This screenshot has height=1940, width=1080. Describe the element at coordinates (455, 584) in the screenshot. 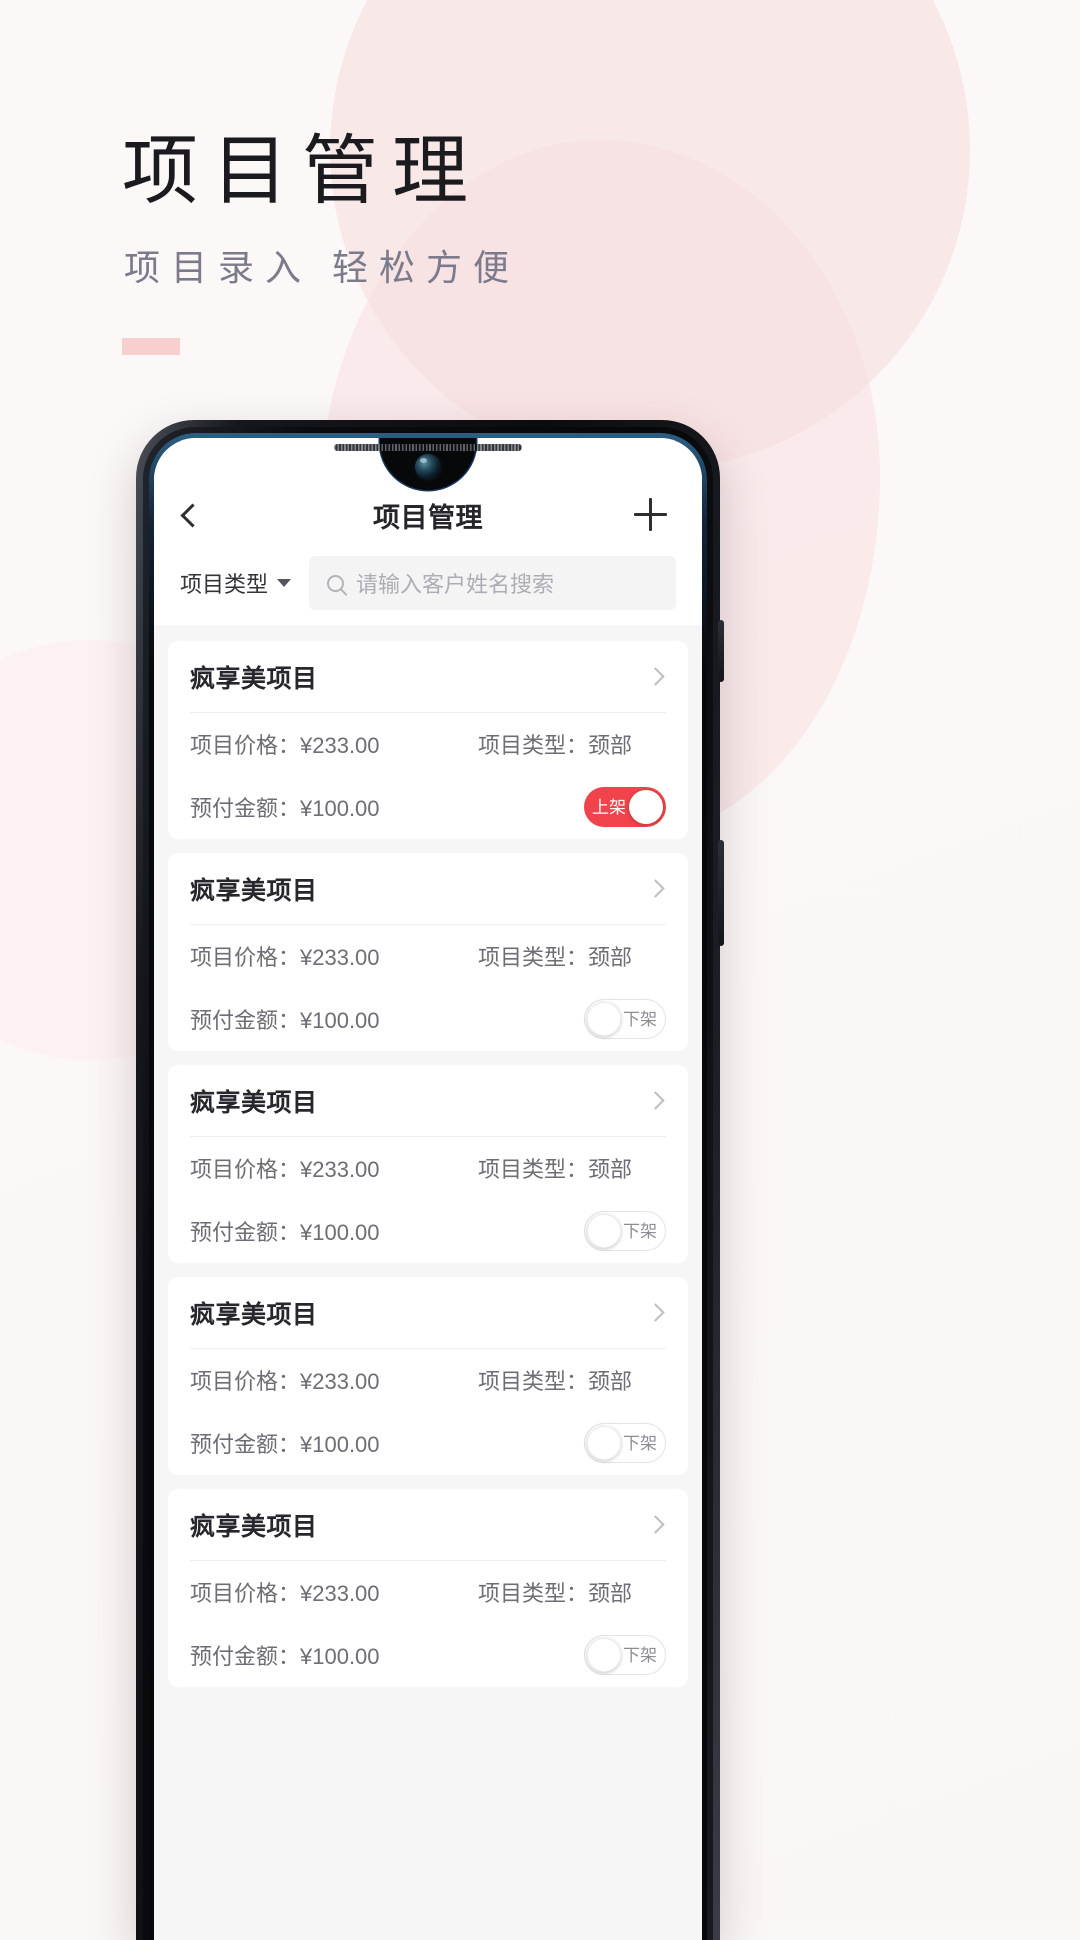

I see `search-placeholder: 请输入客户姓名搜索` at that location.